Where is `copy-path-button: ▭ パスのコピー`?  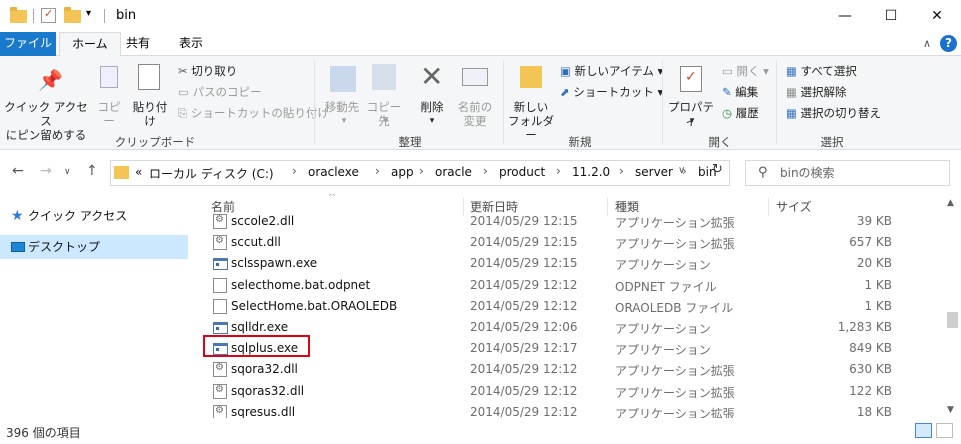 copy-path-button: ▭ パスのコピー is located at coordinates (220, 92).